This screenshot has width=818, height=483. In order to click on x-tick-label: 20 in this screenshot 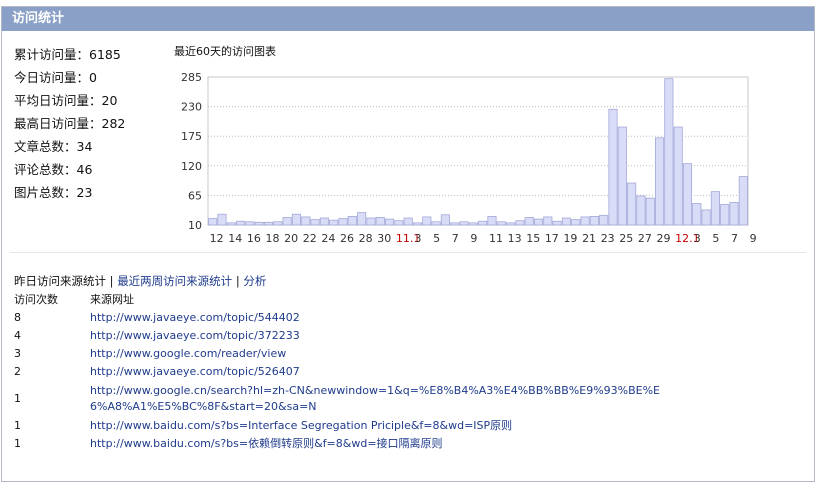, I will do `click(291, 238)`.